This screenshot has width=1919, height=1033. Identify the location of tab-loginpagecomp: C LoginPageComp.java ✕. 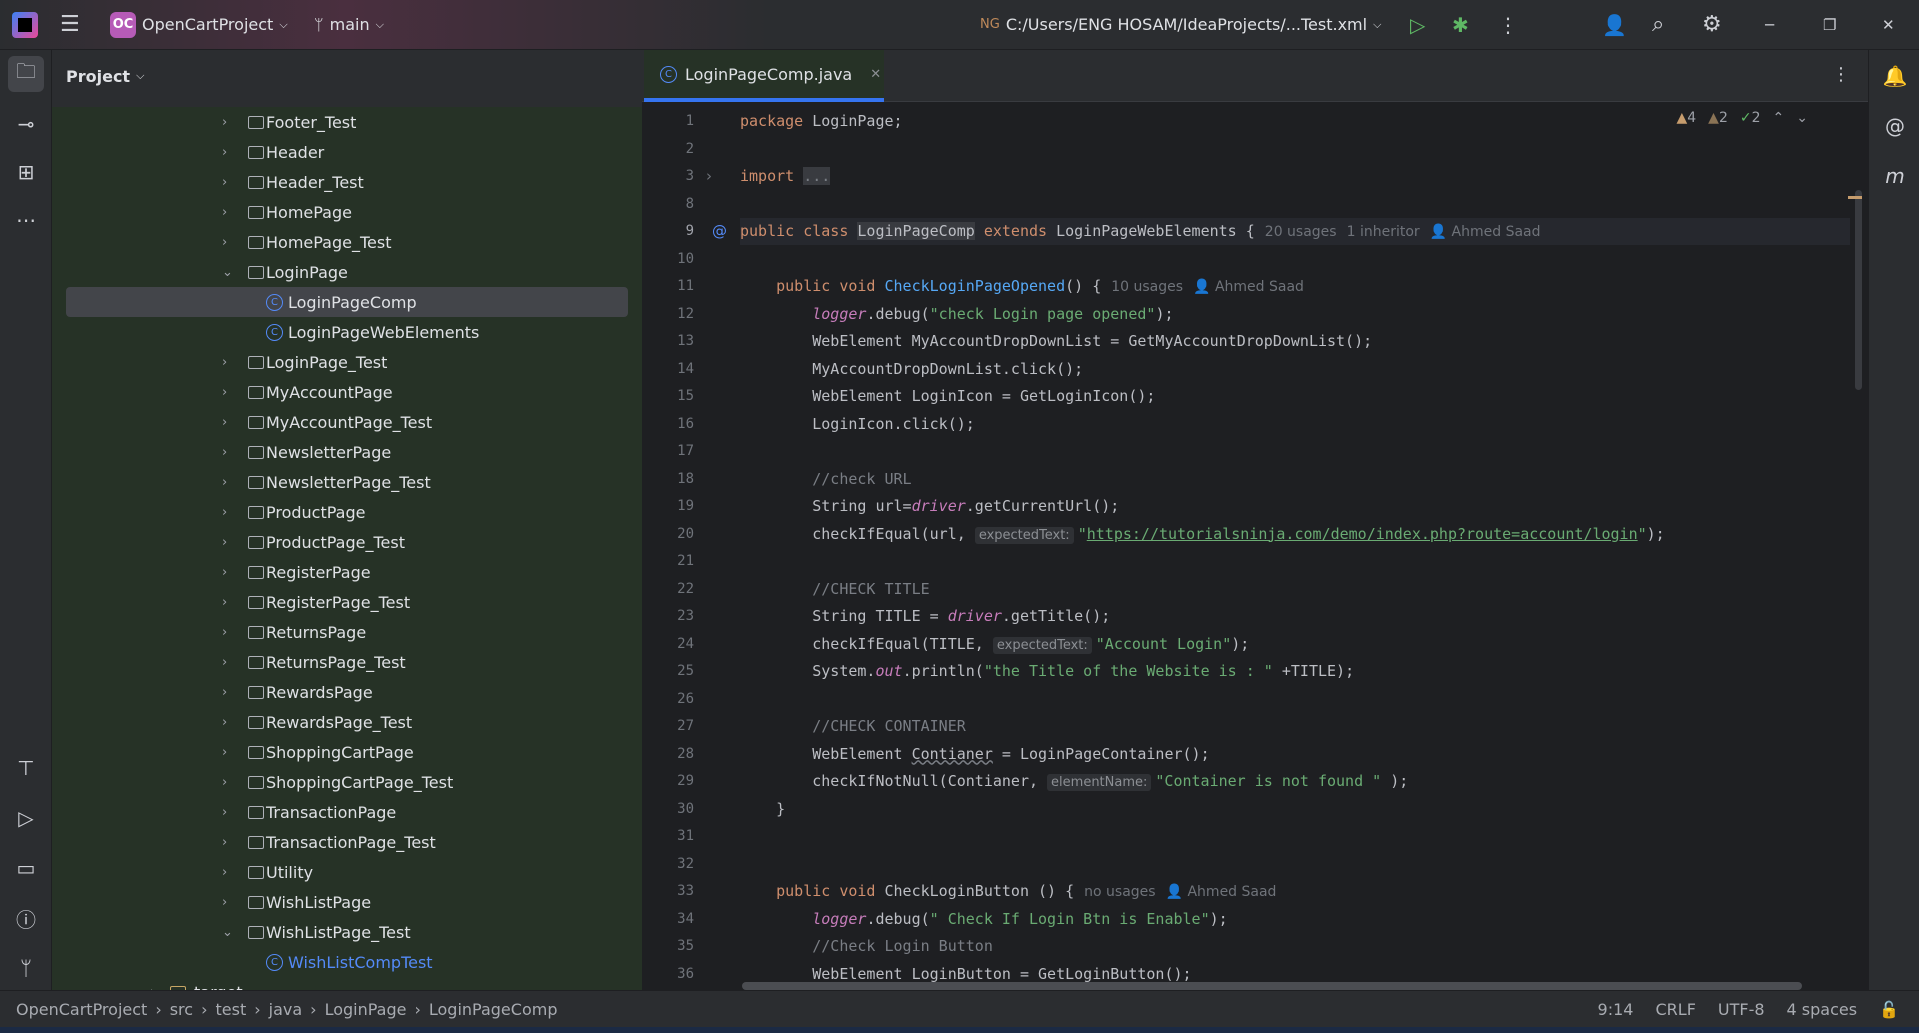
(764, 76).